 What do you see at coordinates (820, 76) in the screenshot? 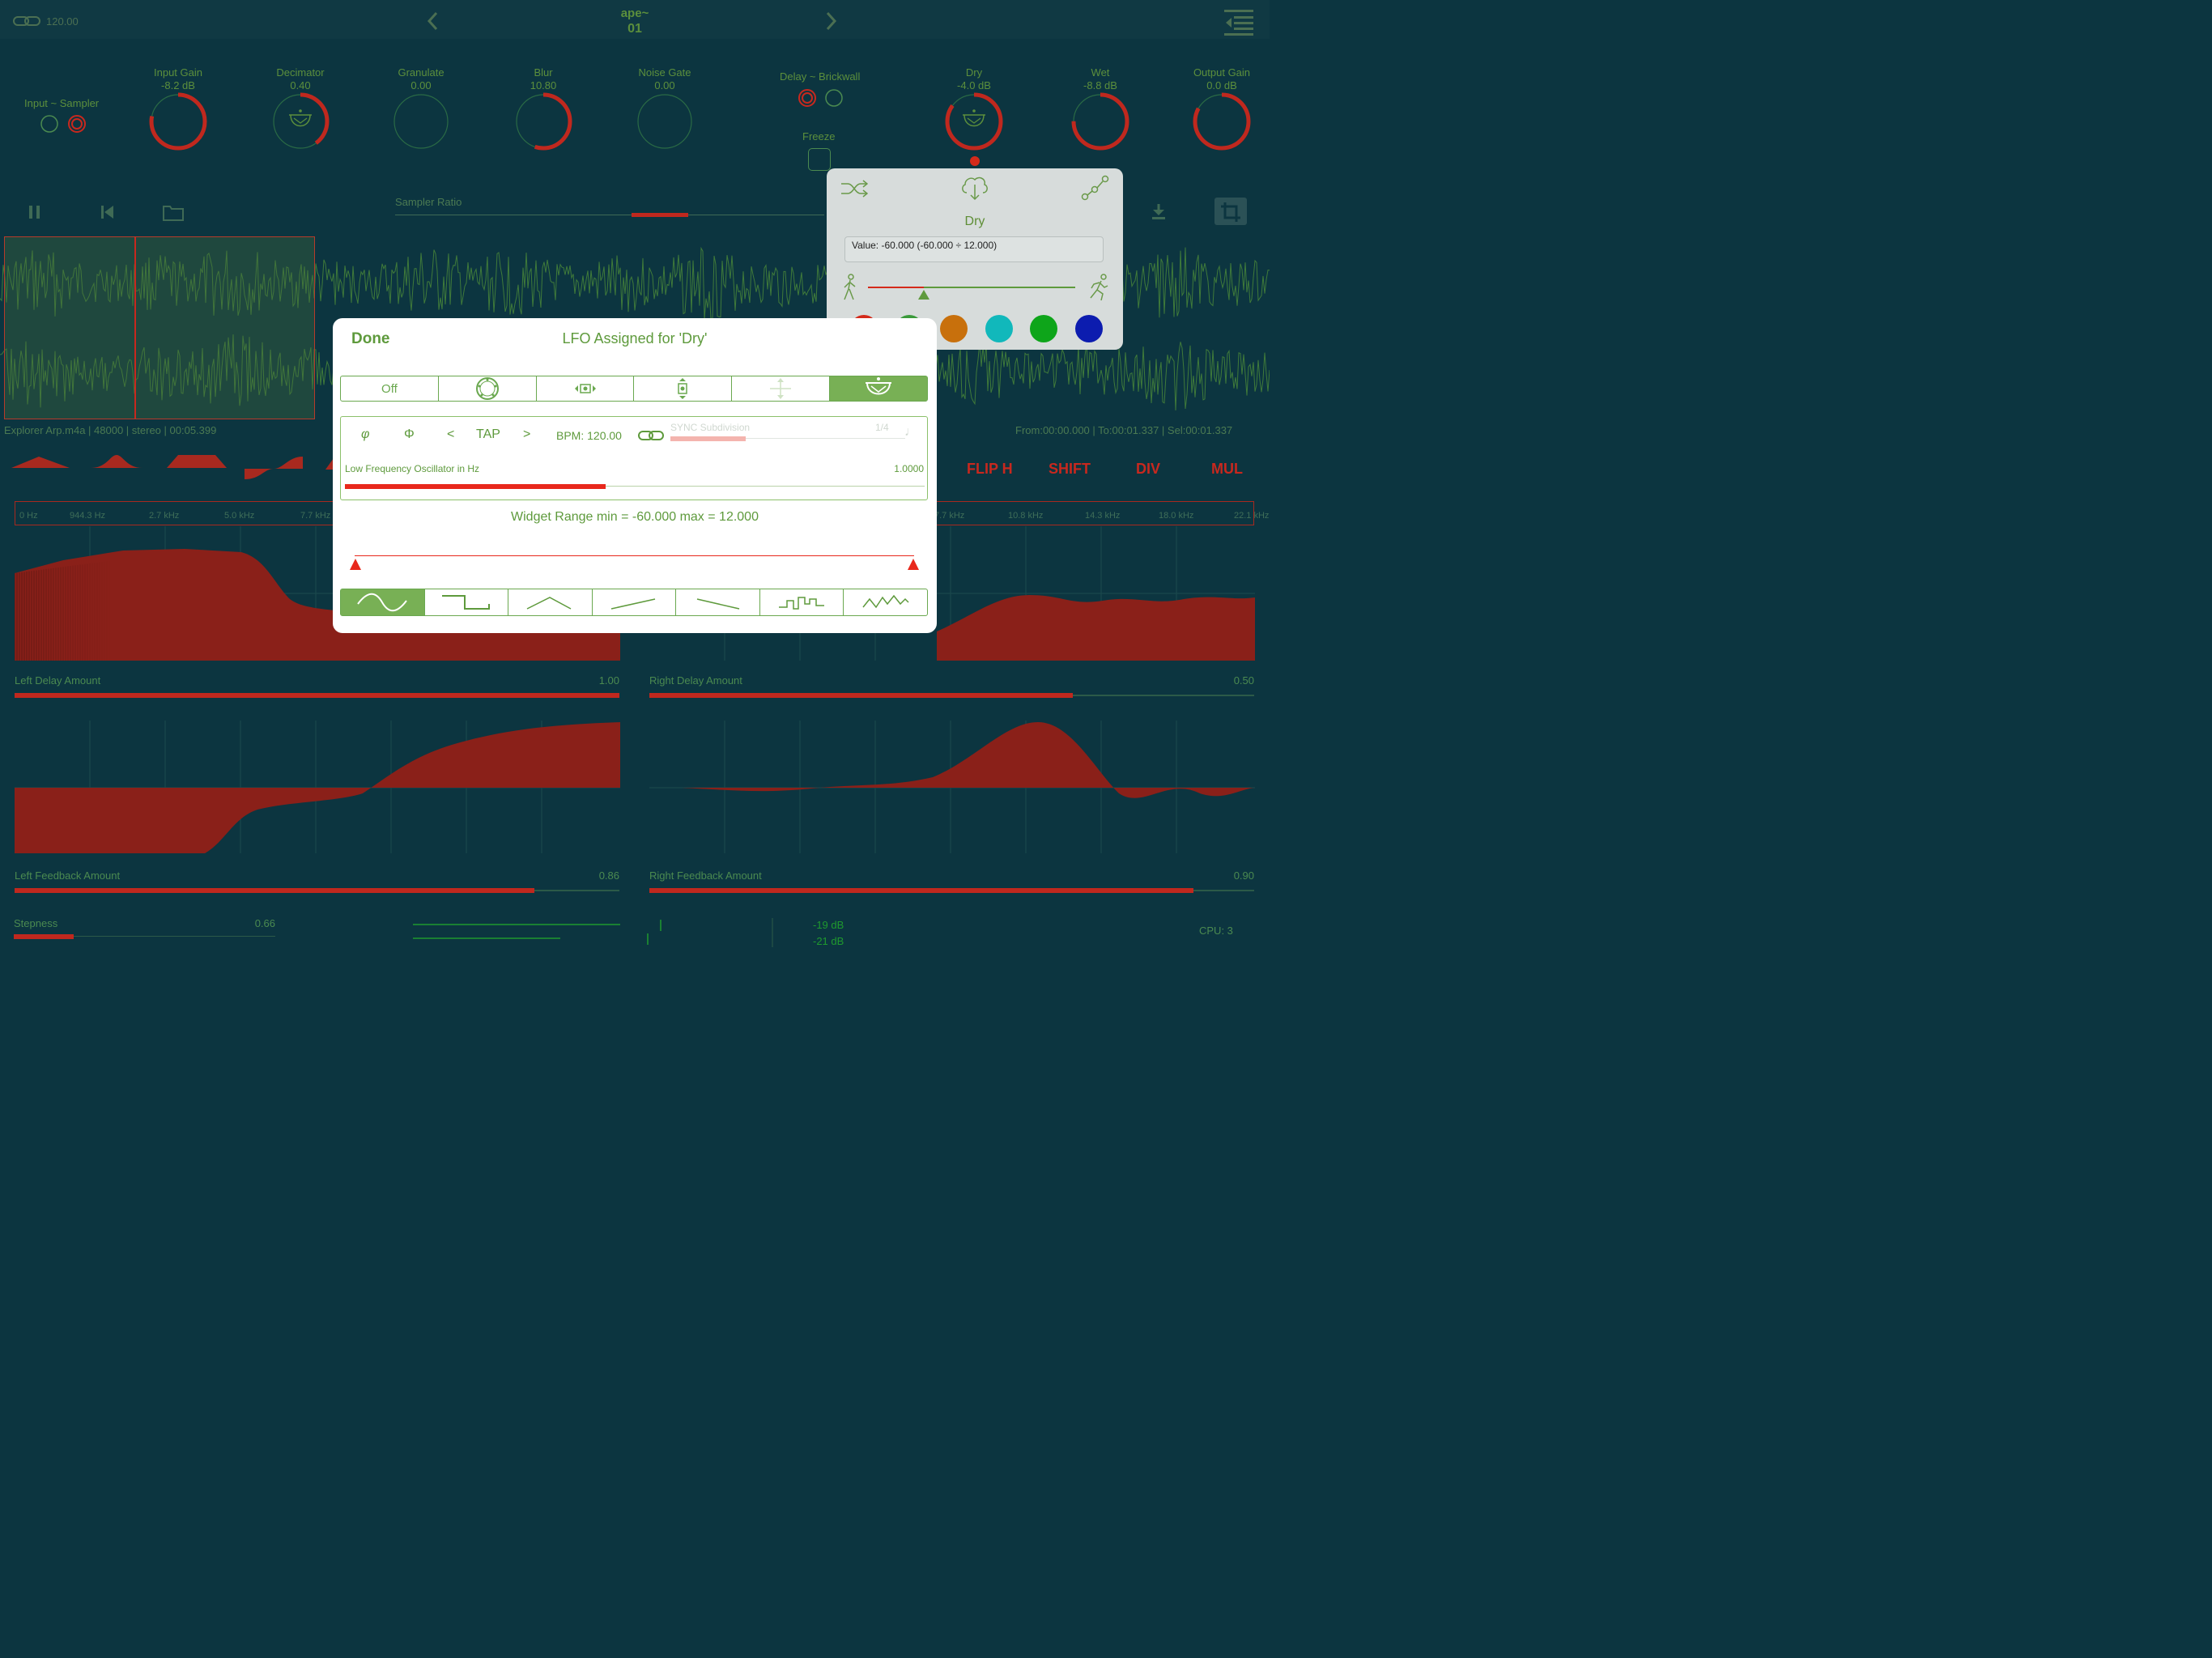
I see `delay-brickwall-label: Delay ~ Brickwall` at bounding box center [820, 76].